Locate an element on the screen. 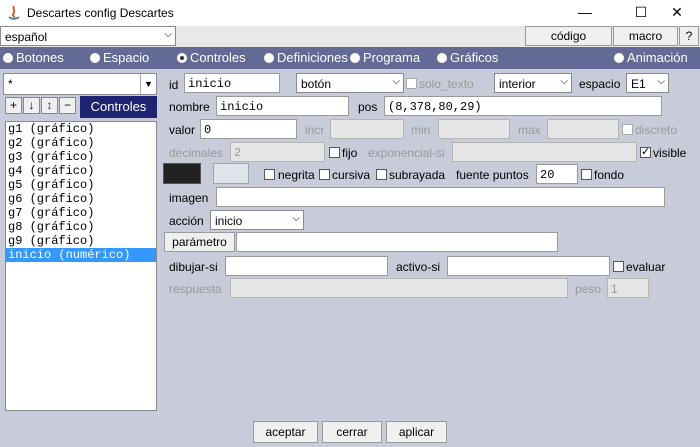  espacio-label: espacio is located at coordinates (600, 84).